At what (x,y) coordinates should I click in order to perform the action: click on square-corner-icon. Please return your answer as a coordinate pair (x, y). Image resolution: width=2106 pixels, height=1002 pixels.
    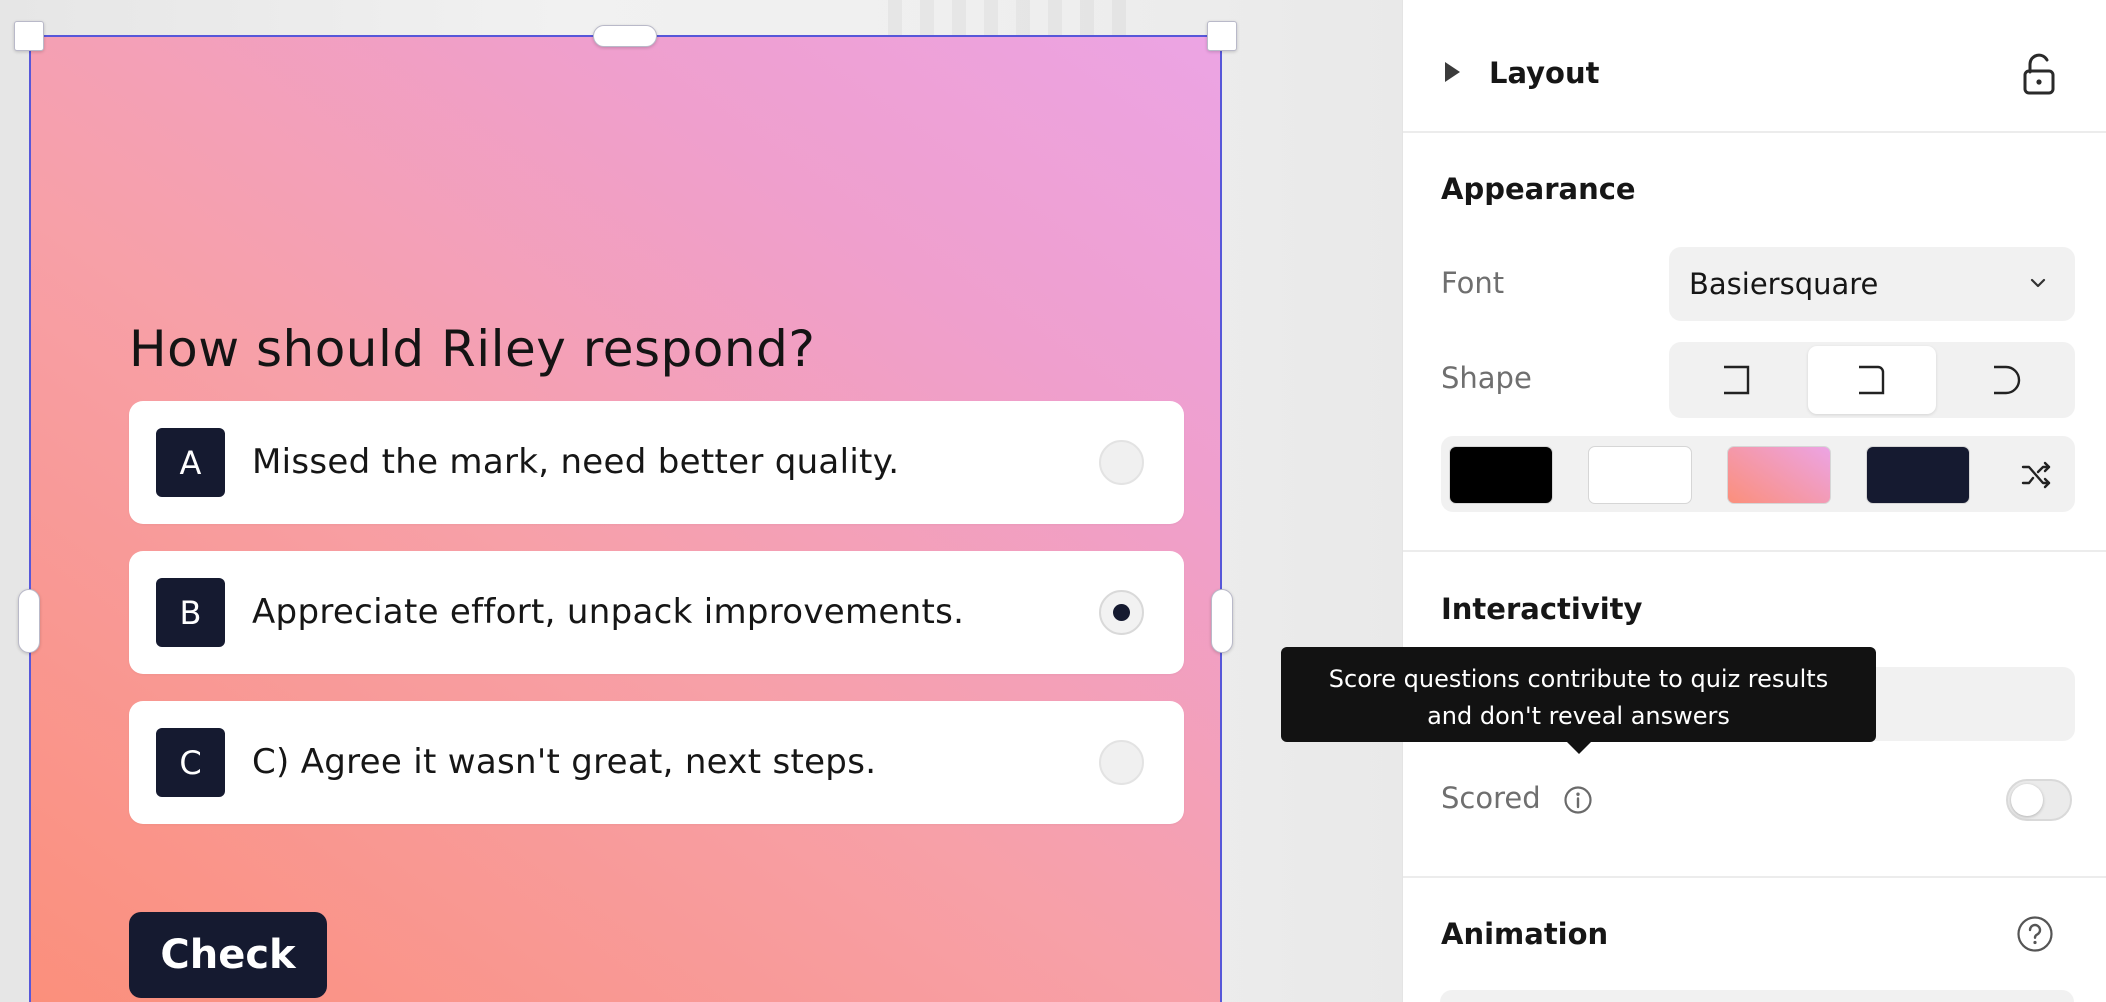
    Looking at the image, I should click on (1737, 380).